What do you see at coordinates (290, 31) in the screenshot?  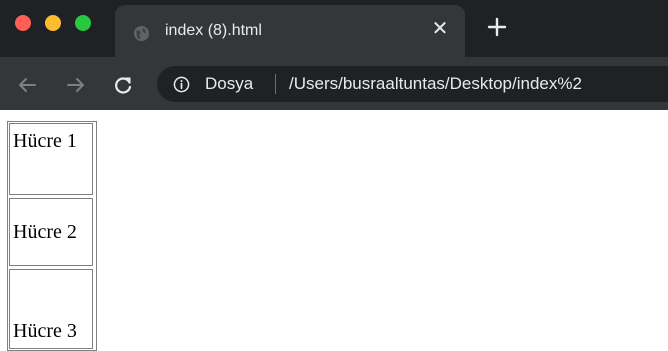 I see `active-tab: index (8).html ✕` at bounding box center [290, 31].